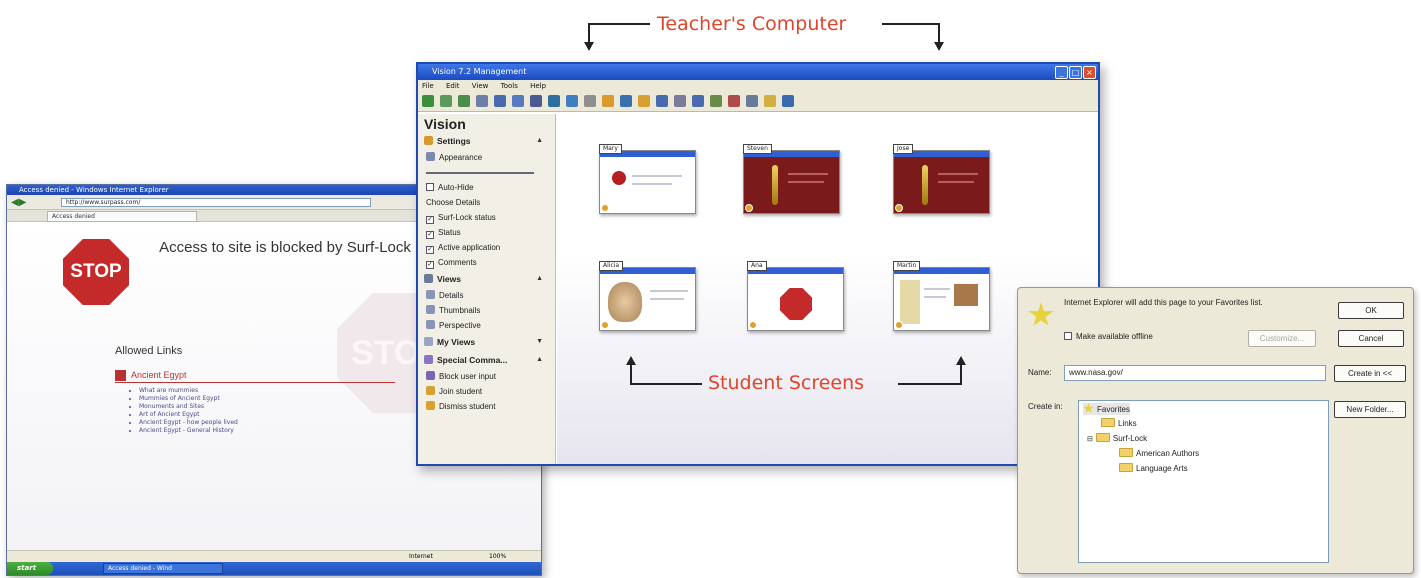  Describe the element at coordinates (647, 179) in the screenshot. I see `student-thumbnail: Mary` at that location.